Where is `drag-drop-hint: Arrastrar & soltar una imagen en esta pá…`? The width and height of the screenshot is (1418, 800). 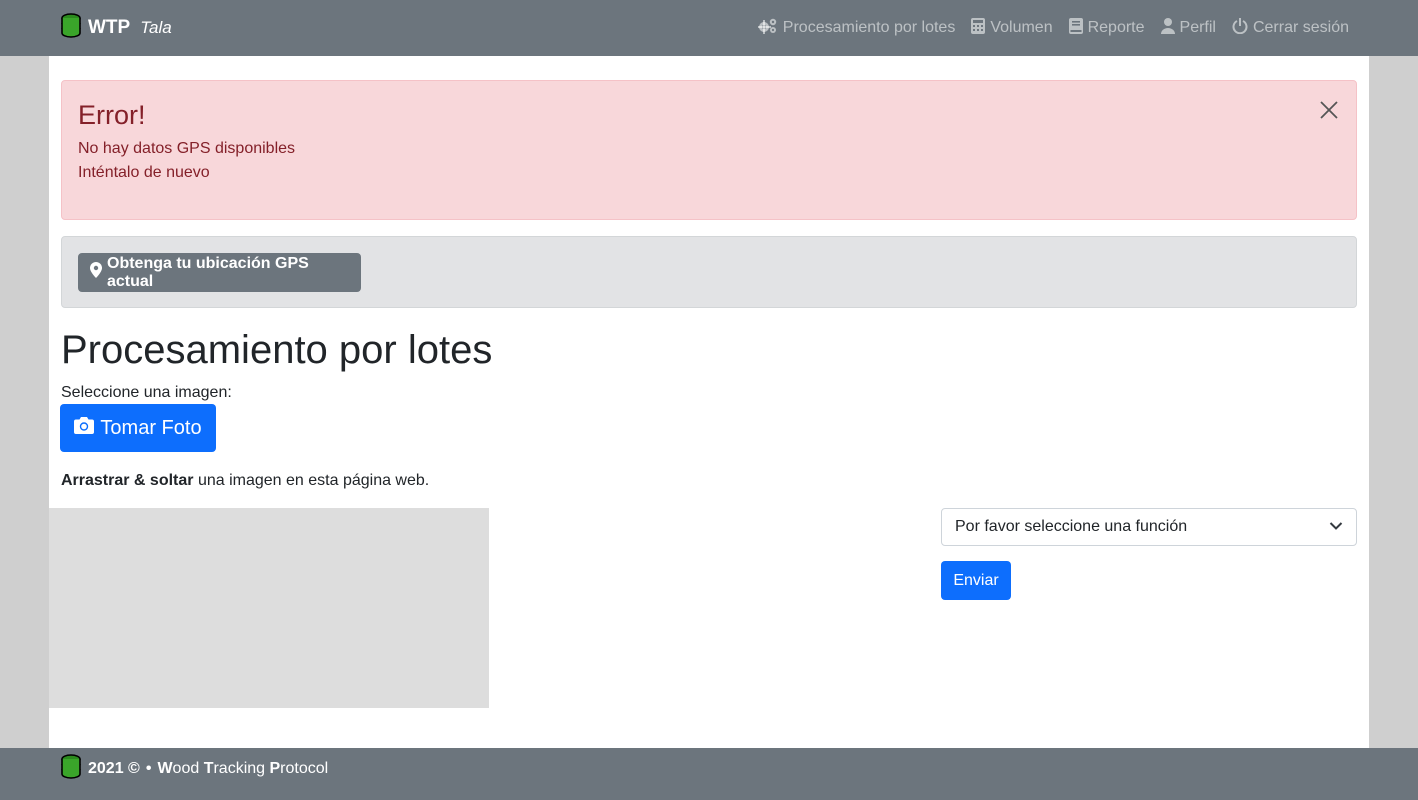
drag-drop-hint: Arrastrar & soltar una imagen en esta pá… is located at coordinates (245, 481).